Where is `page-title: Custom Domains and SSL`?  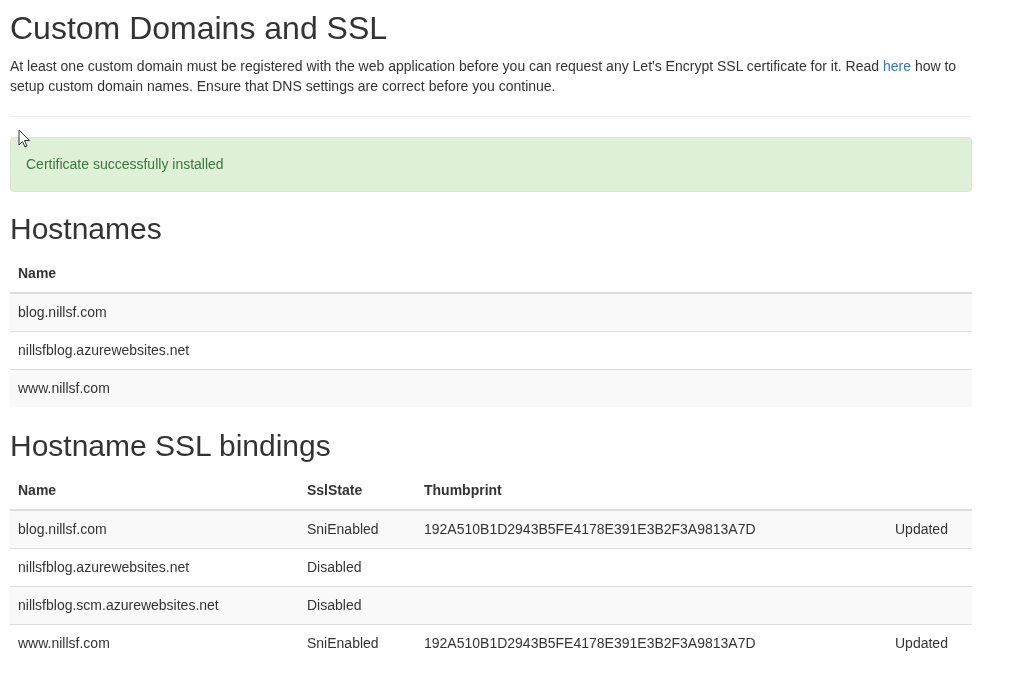 page-title: Custom Domains and SSL is located at coordinates (199, 27).